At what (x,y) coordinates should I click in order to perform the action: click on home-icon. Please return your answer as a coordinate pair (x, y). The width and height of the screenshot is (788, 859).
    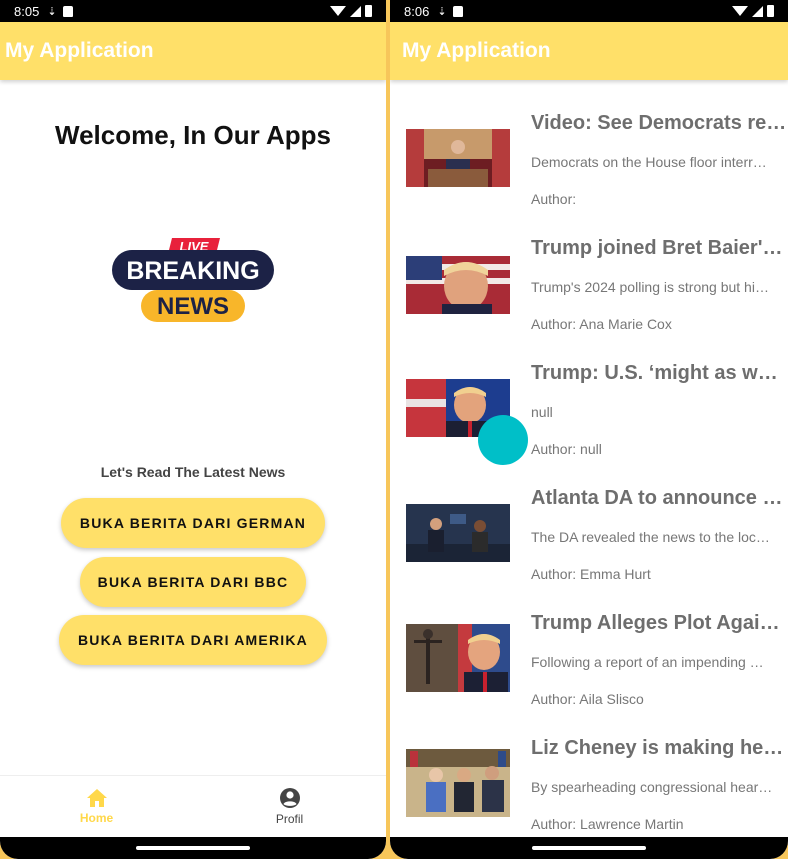
    Looking at the image, I should click on (96, 798).